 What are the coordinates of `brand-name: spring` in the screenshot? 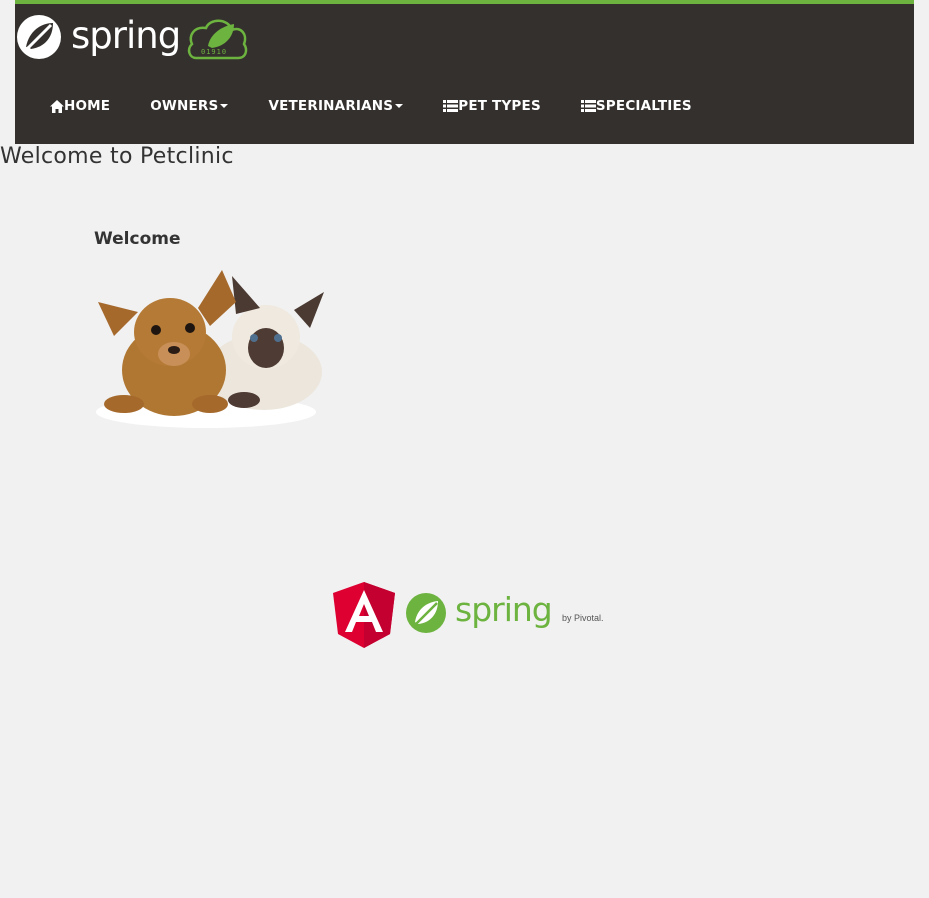 It's located at (126, 35).